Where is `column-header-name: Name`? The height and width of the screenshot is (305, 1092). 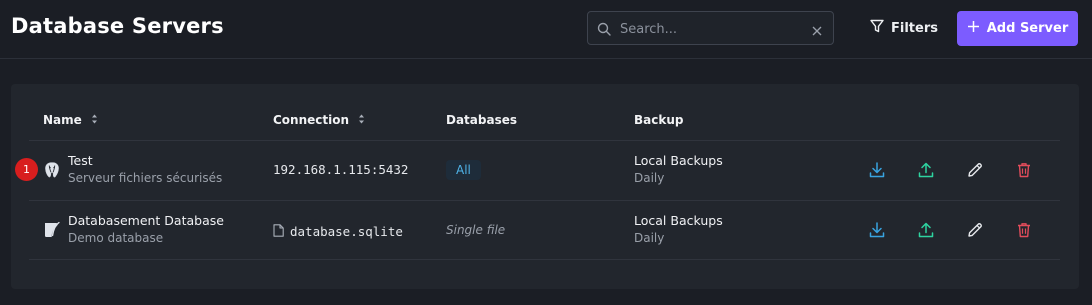
column-header-name: Name is located at coordinates (70, 120).